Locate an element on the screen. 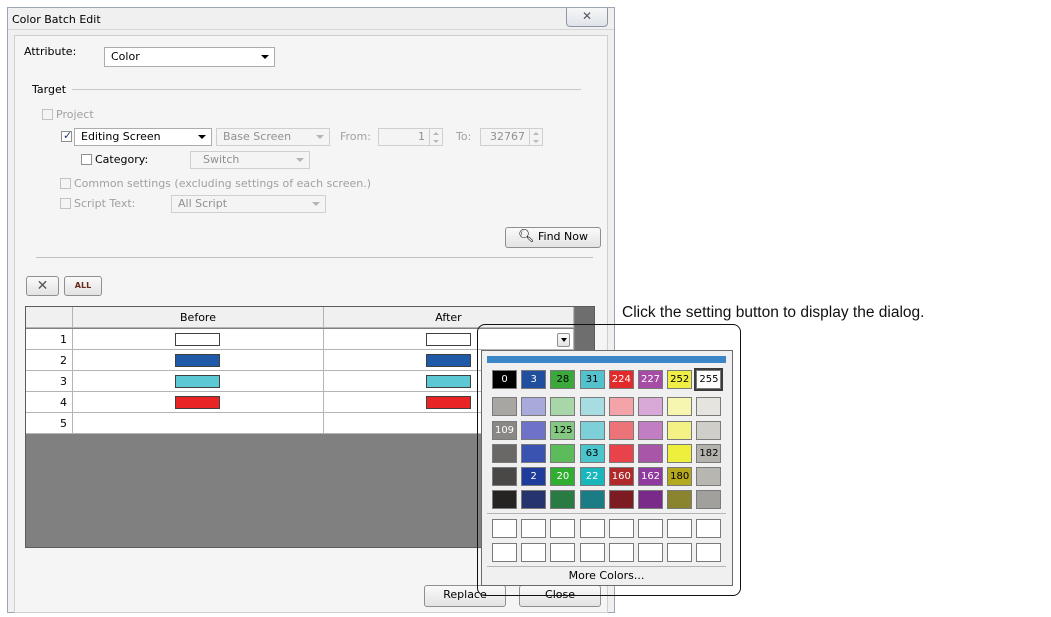 This screenshot has height=617, width=1051. category-value: Switch is located at coordinates (221, 159).